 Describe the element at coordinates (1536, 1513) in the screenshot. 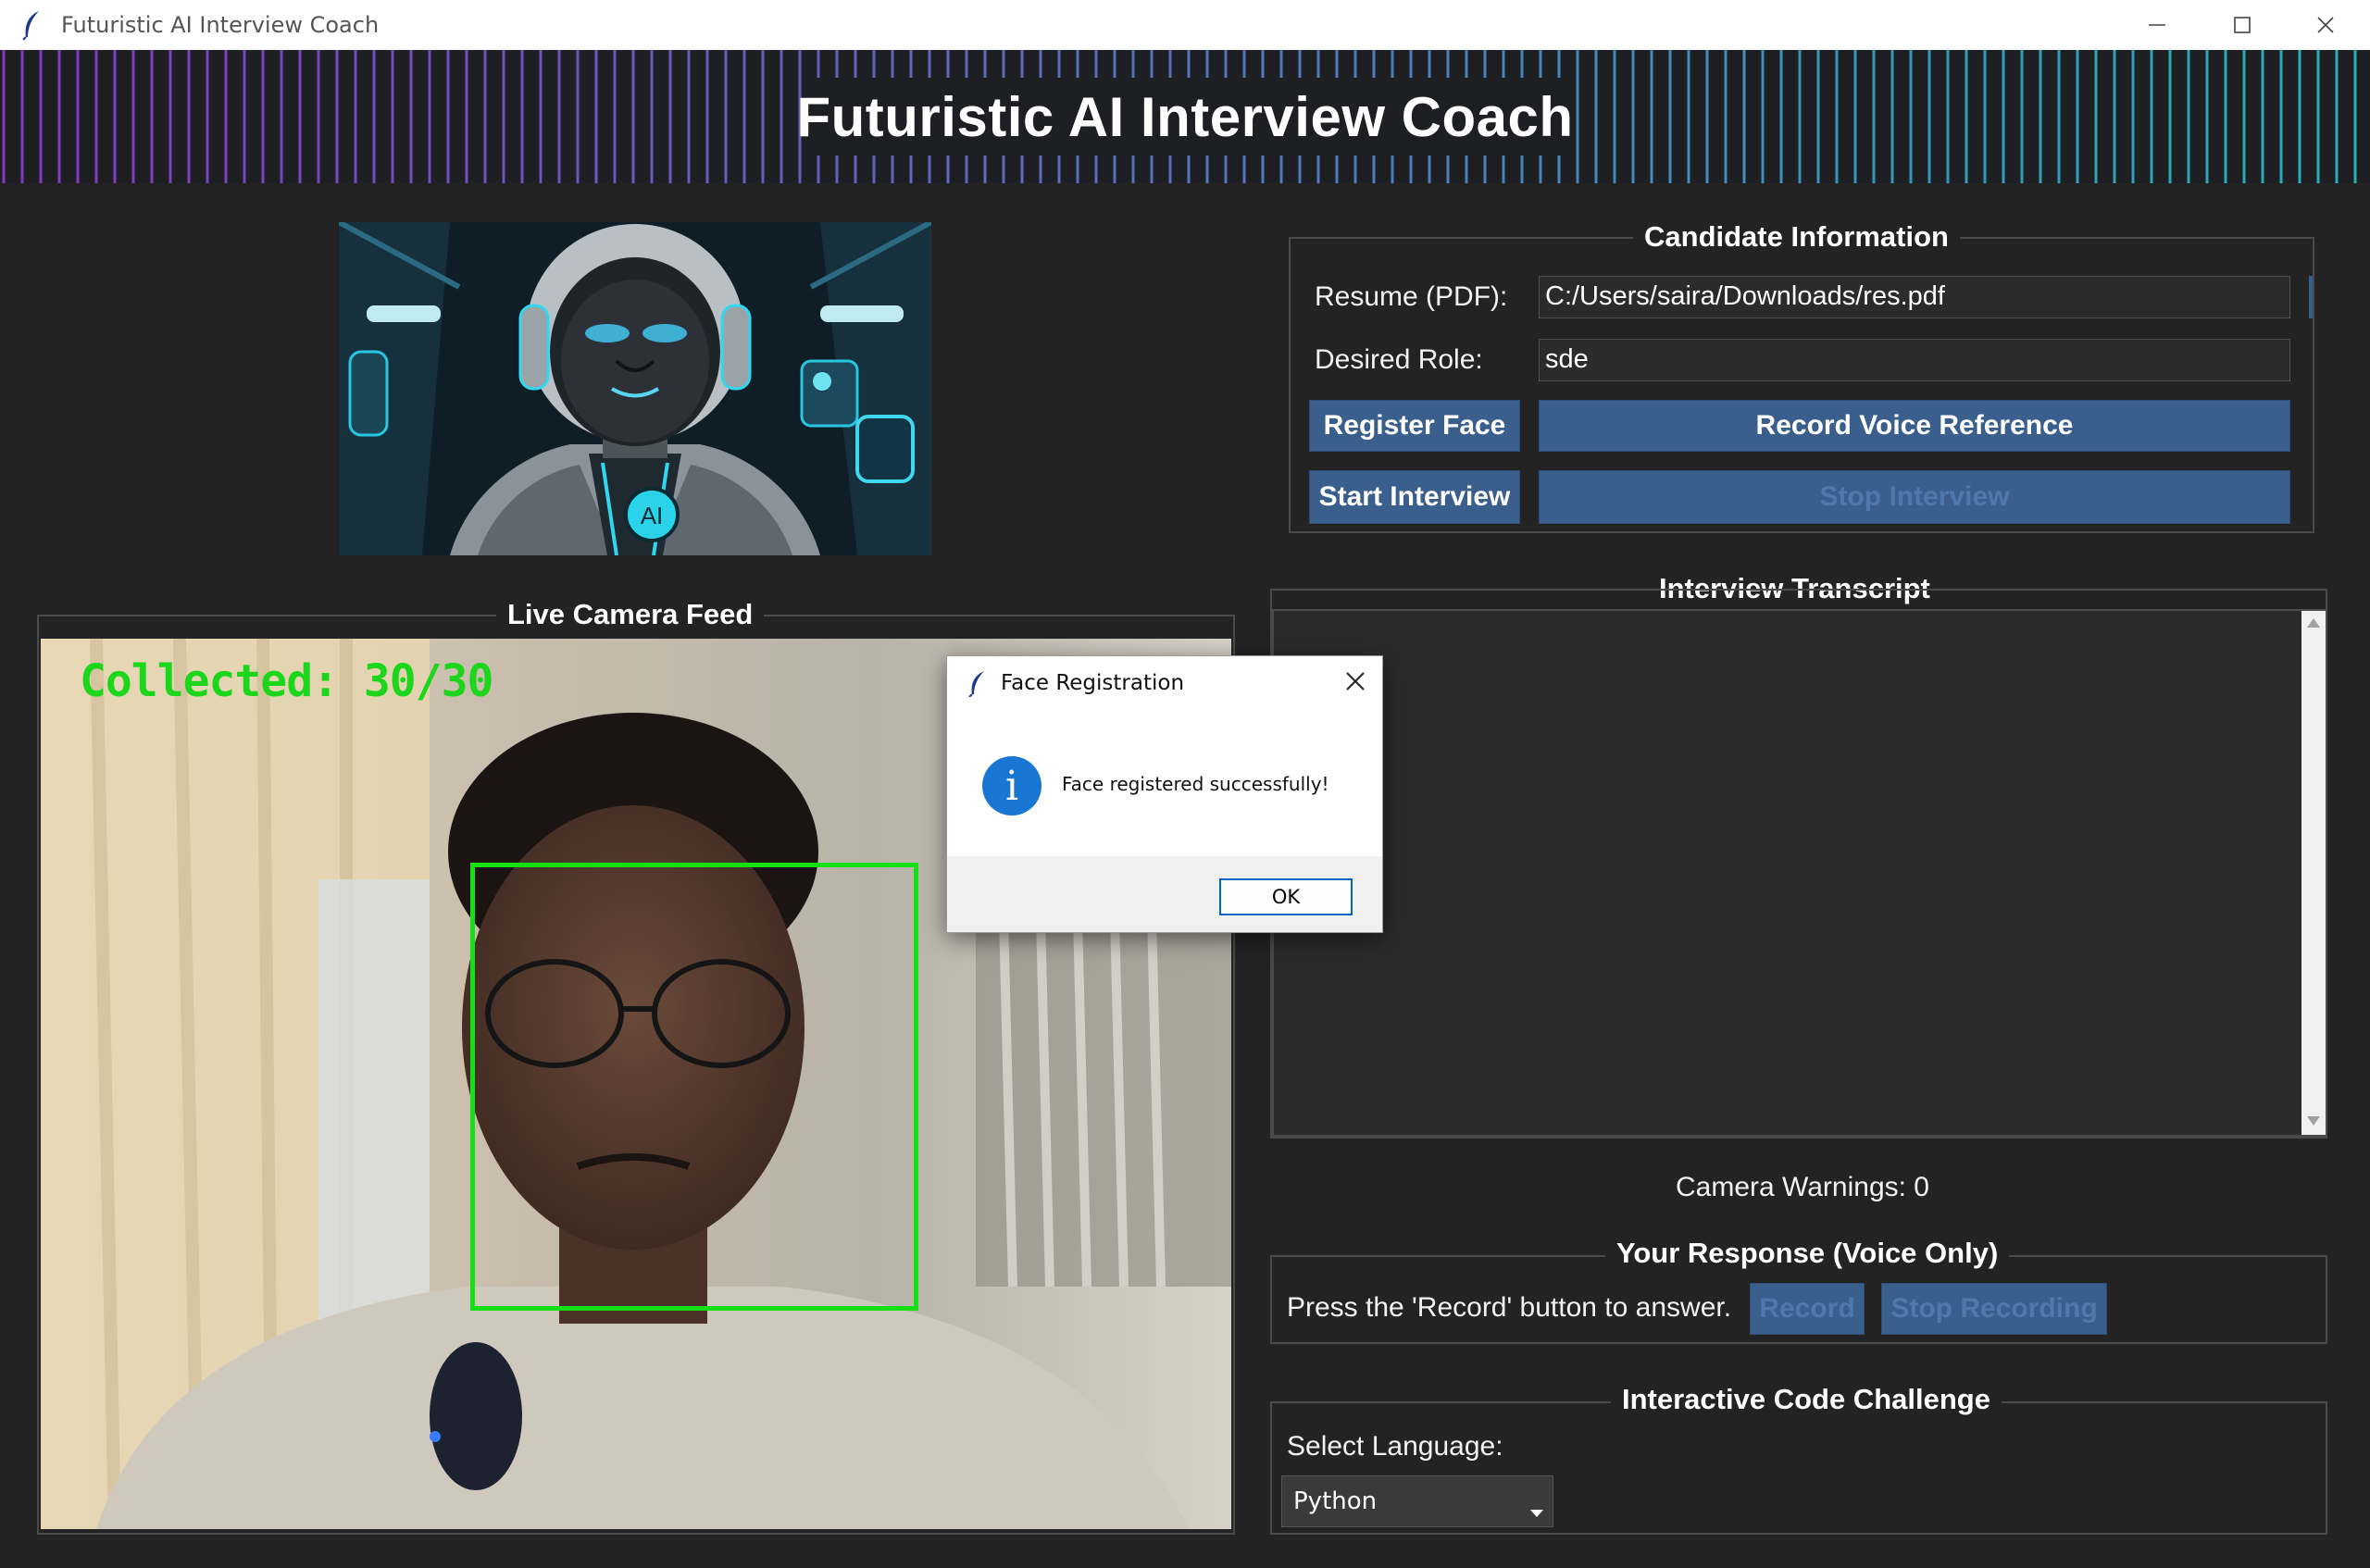

I see `chevron-down-icon` at that location.